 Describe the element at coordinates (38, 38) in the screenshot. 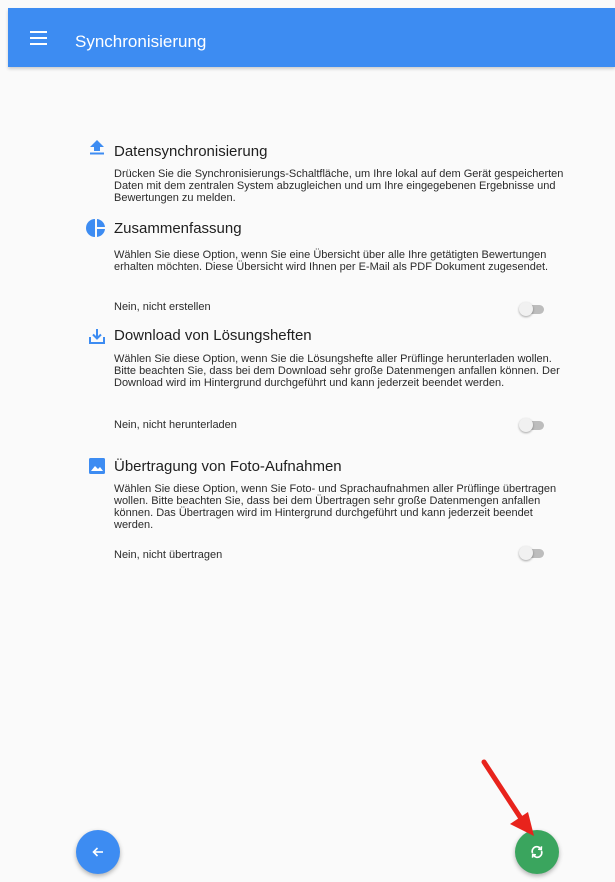

I see `menu-icon` at that location.